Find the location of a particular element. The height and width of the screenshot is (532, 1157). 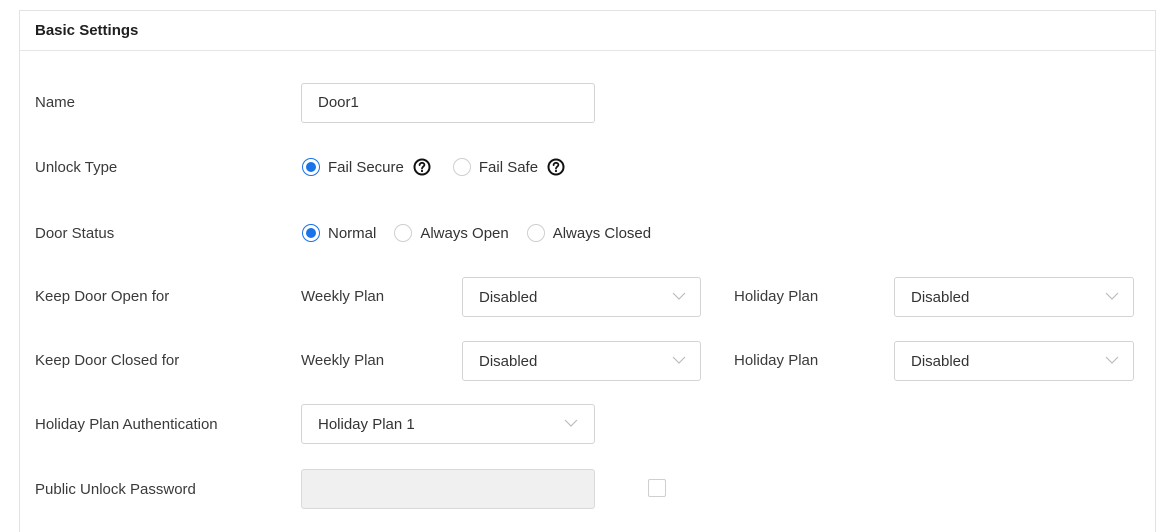

name-input: Door1 is located at coordinates (448, 103).